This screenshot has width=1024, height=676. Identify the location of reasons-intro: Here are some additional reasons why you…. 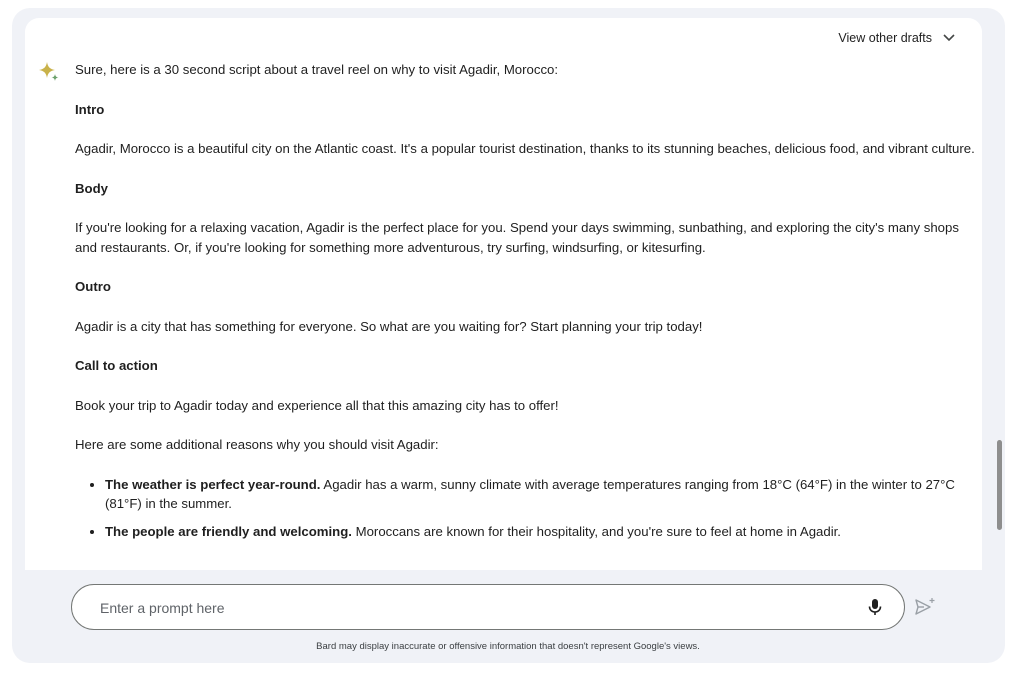
(257, 444).